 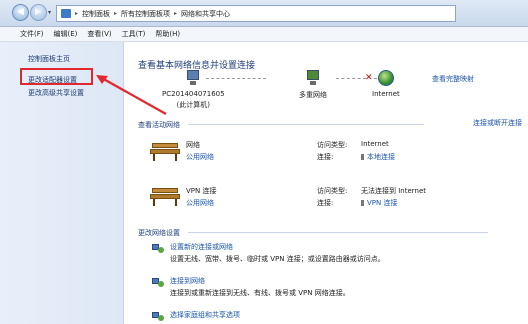 I want to click on connect-network-icon, so click(x=158, y=282).